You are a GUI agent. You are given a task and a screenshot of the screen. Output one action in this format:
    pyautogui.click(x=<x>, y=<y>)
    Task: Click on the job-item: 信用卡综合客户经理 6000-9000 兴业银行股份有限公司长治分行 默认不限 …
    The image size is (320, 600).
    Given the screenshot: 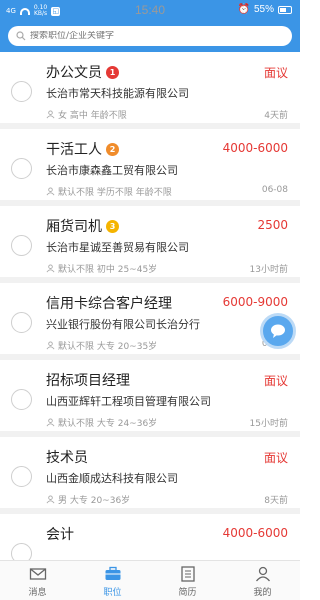 What is the action you would take?
    pyautogui.click(x=150, y=321)
    